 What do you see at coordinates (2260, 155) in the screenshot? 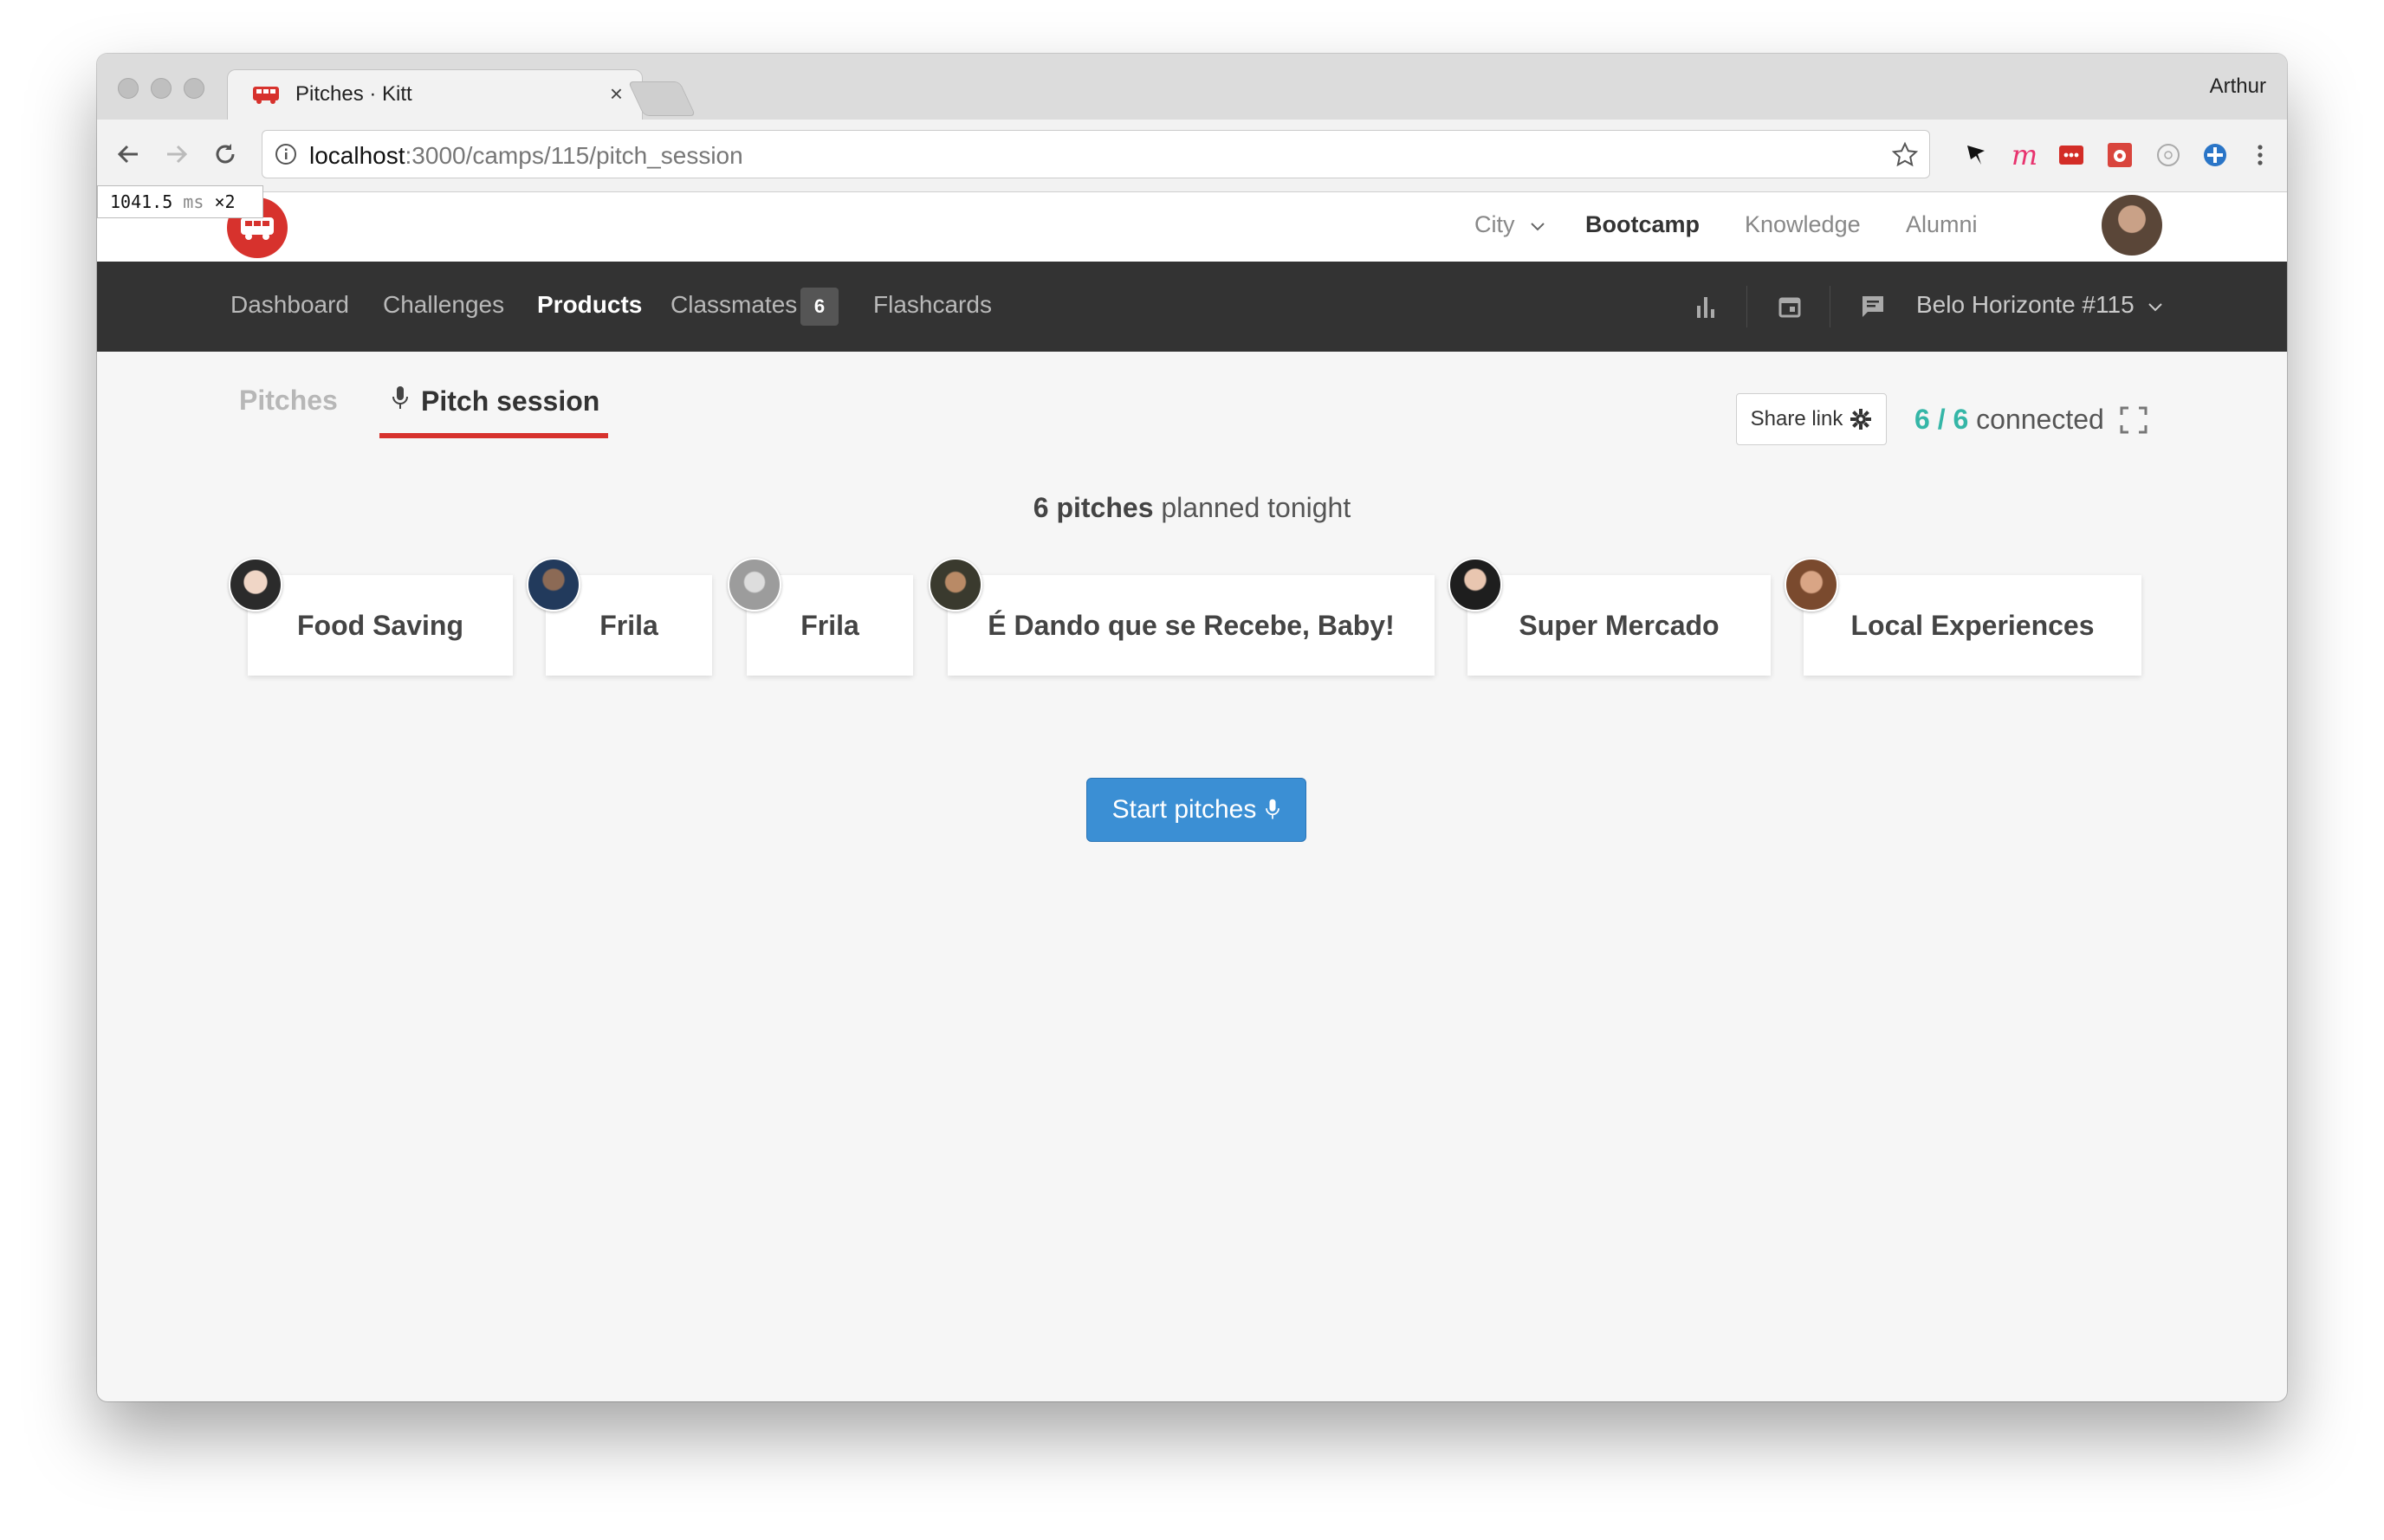
I see `browser-menu-icon` at bounding box center [2260, 155].